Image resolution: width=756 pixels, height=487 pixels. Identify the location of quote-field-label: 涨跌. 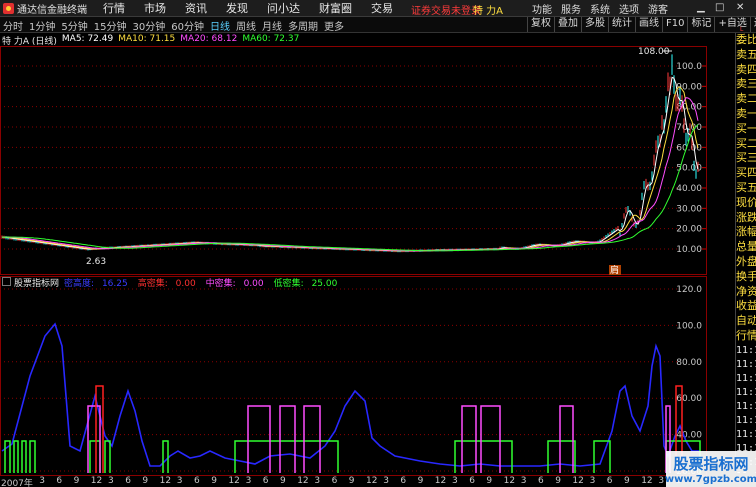
(746, 218).